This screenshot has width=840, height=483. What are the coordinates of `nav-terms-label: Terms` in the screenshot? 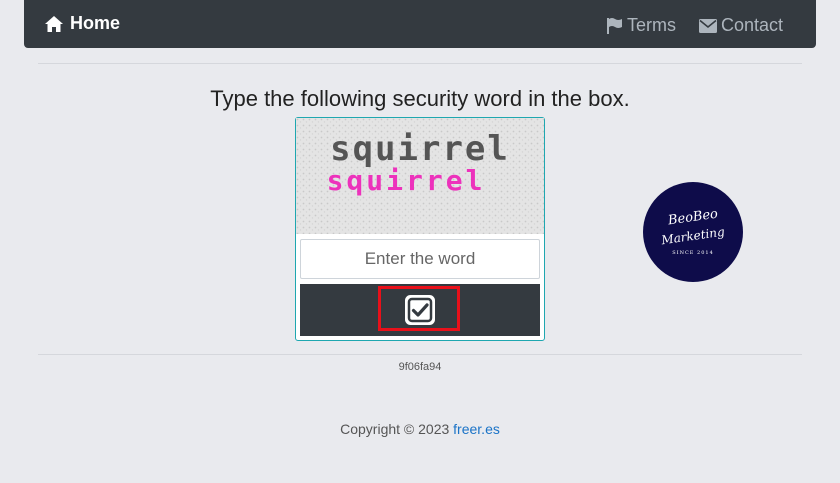 It's located at (651, 25).